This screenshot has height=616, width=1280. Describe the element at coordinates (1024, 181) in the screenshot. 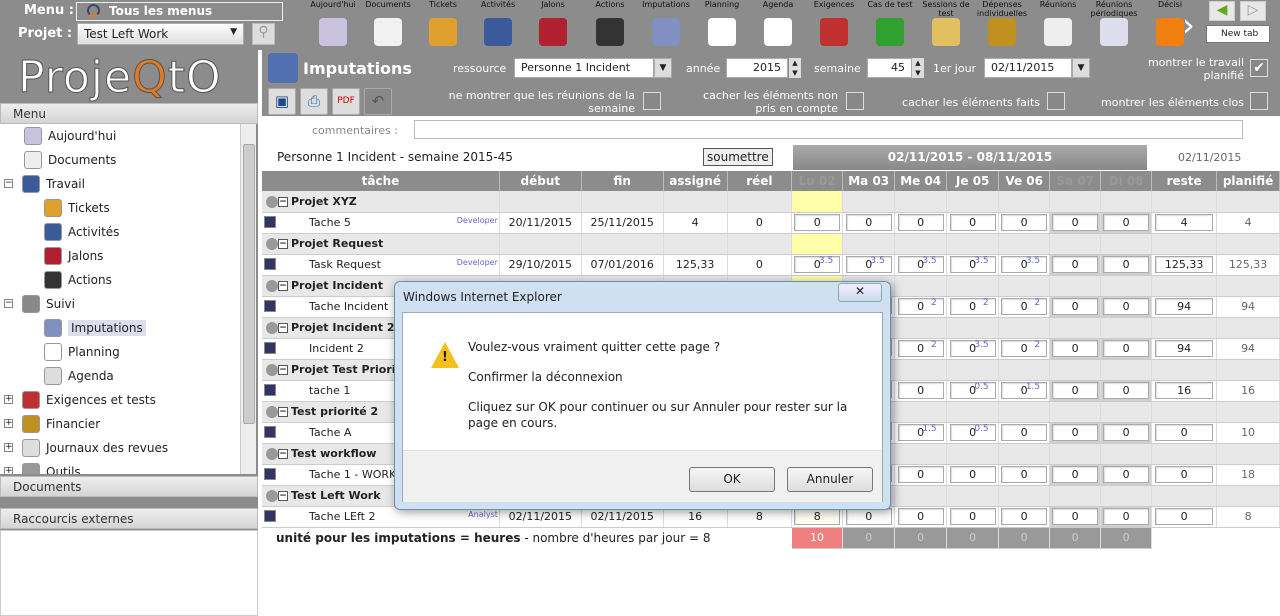

I see `column-header-9: Ve 06` at that location.